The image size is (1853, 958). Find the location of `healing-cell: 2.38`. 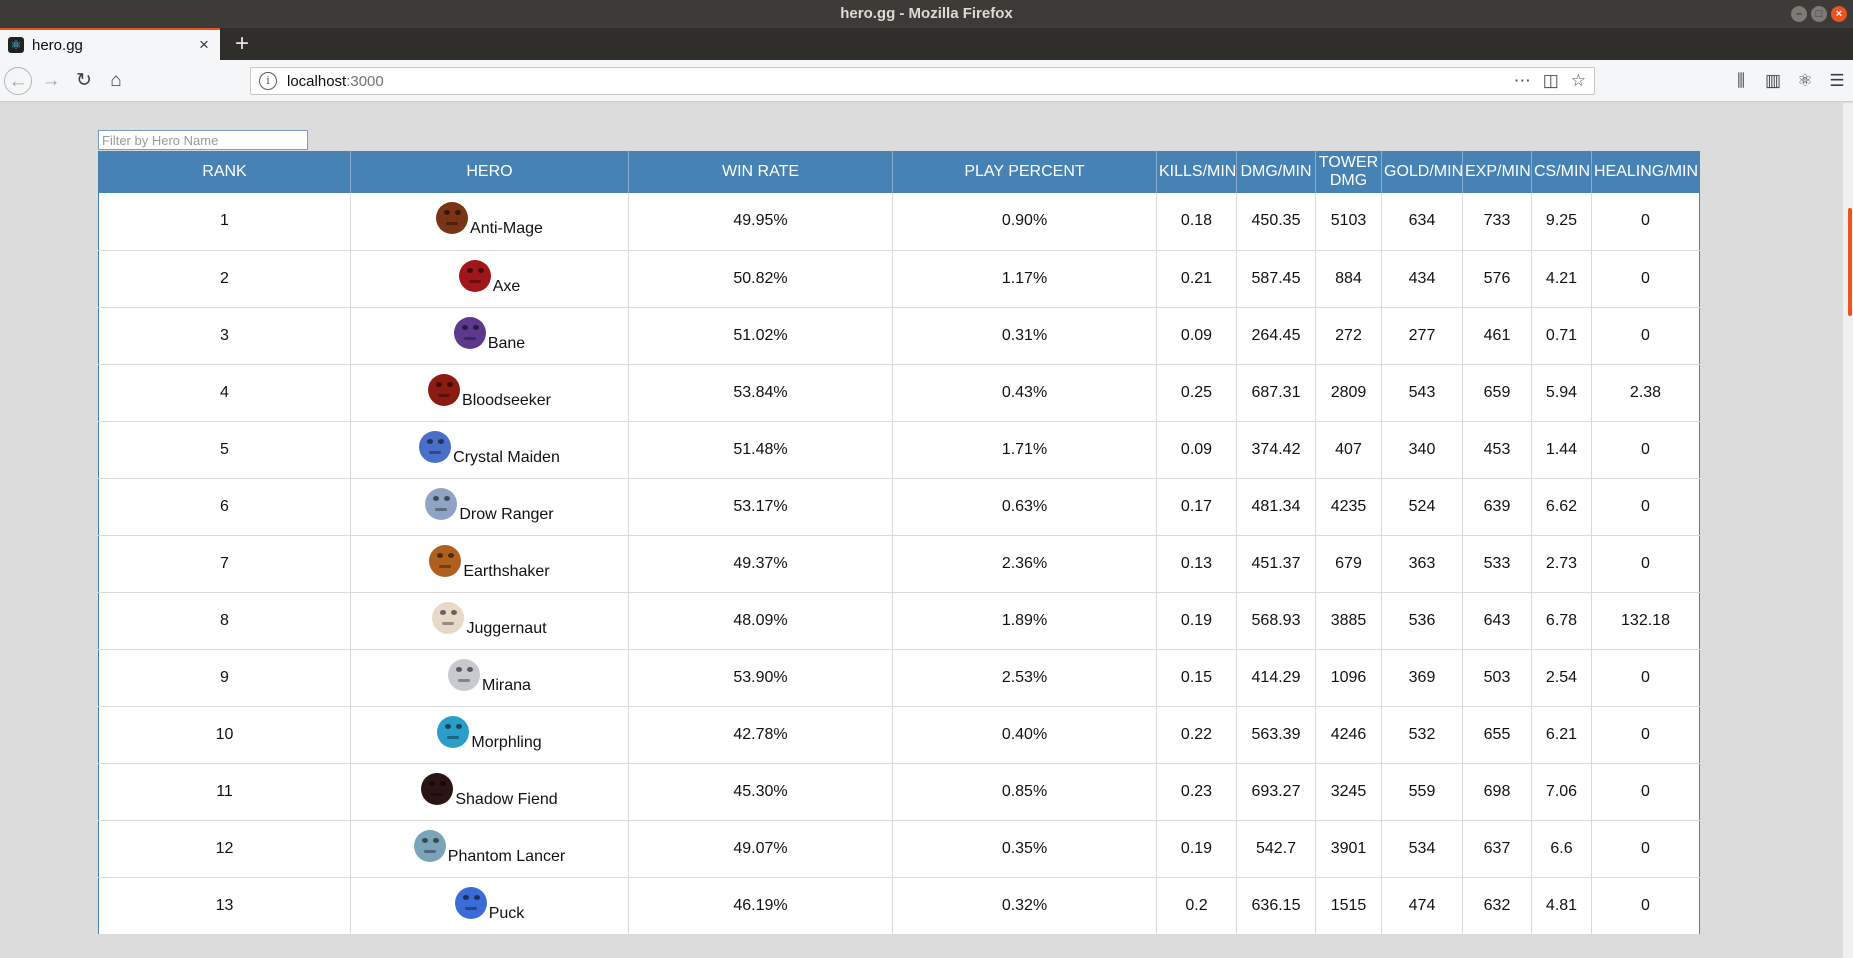

healing-cell: 2.38 is located at coordinates (1645, 393).